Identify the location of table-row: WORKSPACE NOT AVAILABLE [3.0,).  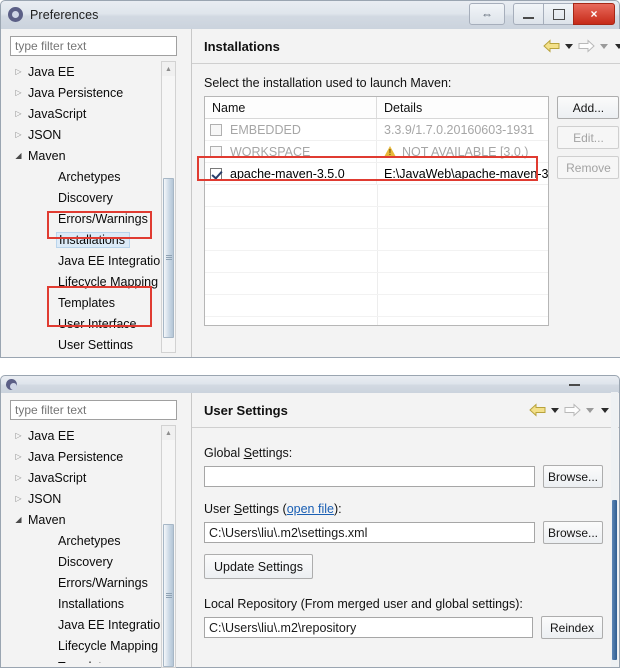
(377, 152).